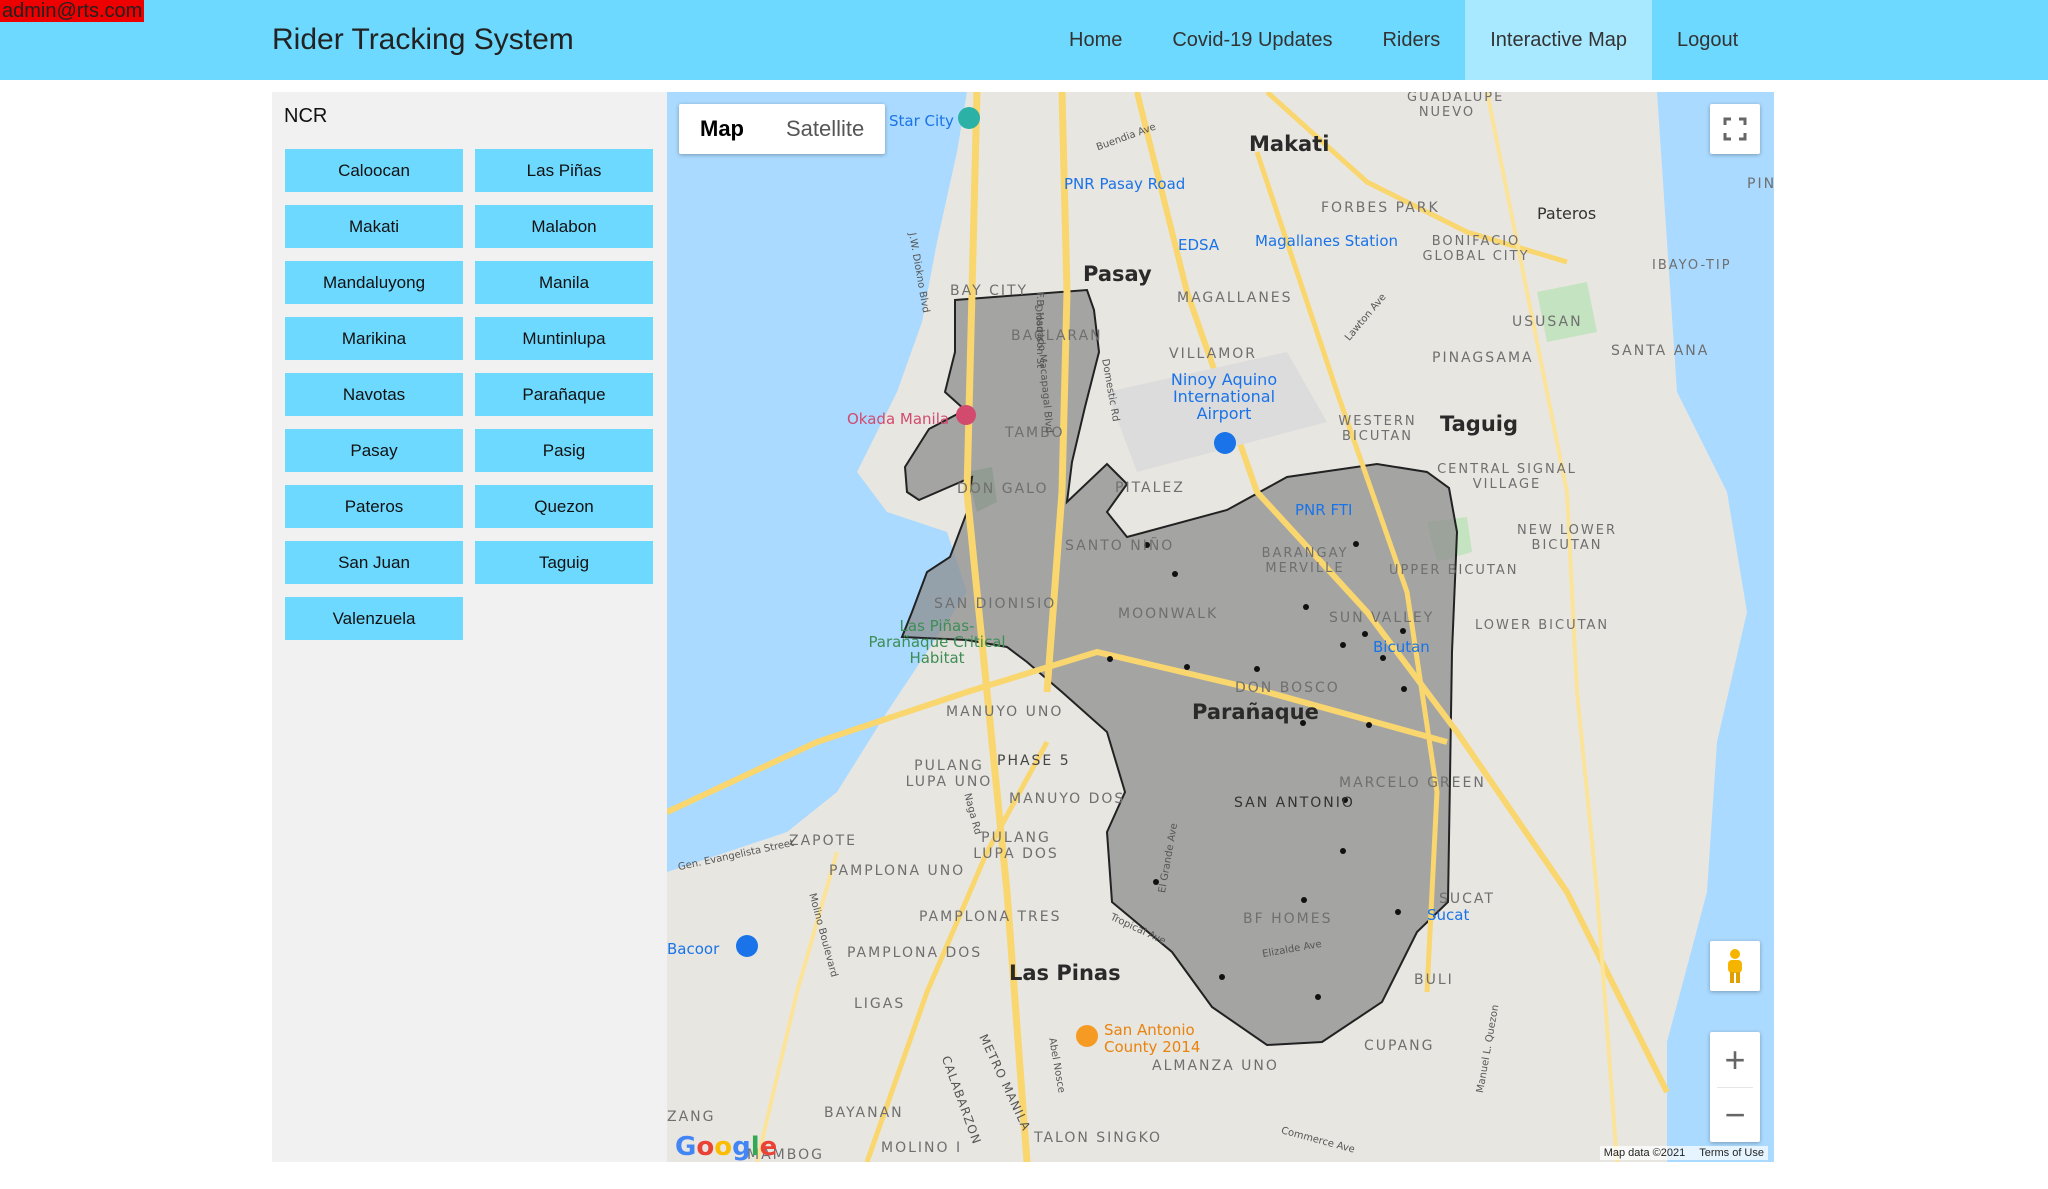 Image resolution: width=2048 pixels, height=1189 pixels. What do you see at coordinates (1434, 980) in the screenshot?
I see `district-buli: BULI` at bounding box center [1434, 980].